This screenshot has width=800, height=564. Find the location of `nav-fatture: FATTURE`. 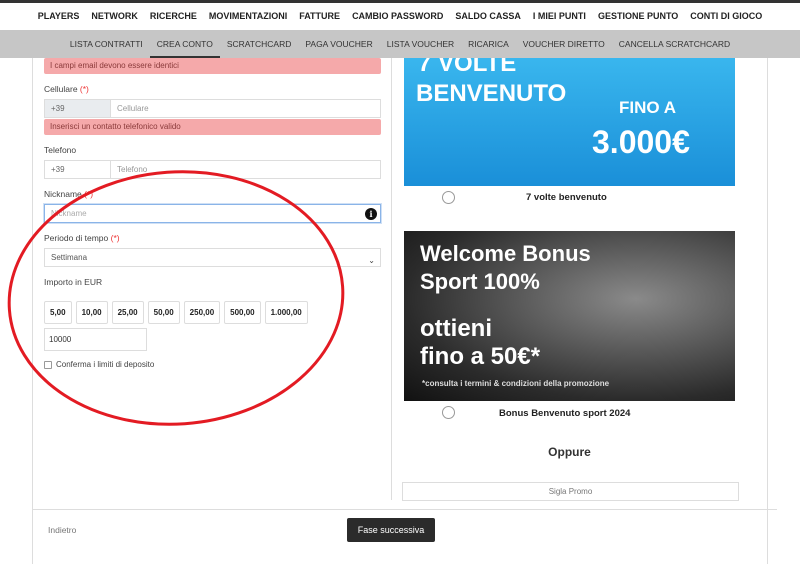

nav-fatture: FATTURE is located at coordinates (319, 16).